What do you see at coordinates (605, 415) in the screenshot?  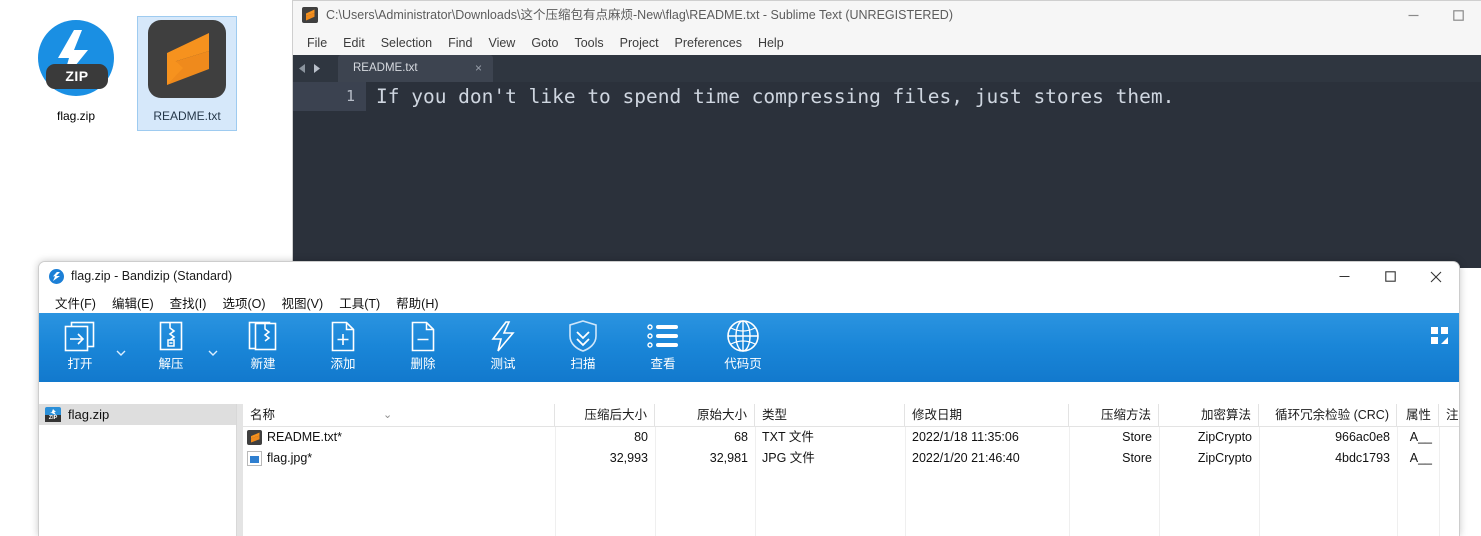 I see `column-header-packed-size: 压缩后大小` at bounding box center [605, 415].